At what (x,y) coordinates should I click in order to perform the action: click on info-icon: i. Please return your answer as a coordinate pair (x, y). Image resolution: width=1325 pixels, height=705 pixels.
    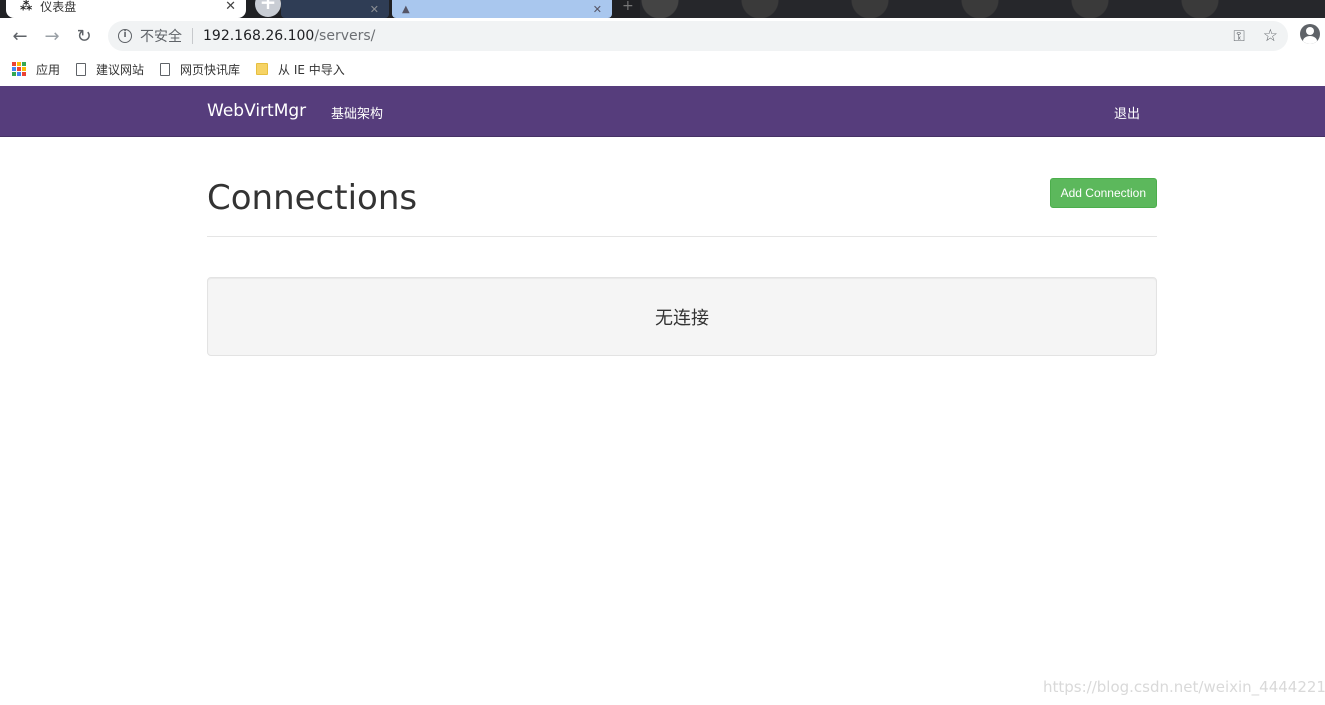
    Looking at the image, I should click on (125, 36).